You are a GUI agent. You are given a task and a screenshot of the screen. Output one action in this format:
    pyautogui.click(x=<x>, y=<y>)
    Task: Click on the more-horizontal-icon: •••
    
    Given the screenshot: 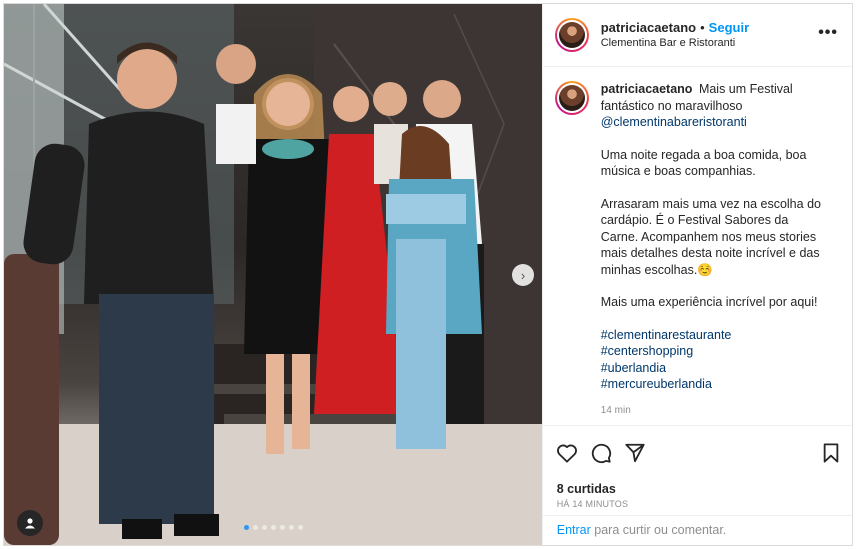 What is the action you would take?
    pyautogui.click(x=828, y=33)
    